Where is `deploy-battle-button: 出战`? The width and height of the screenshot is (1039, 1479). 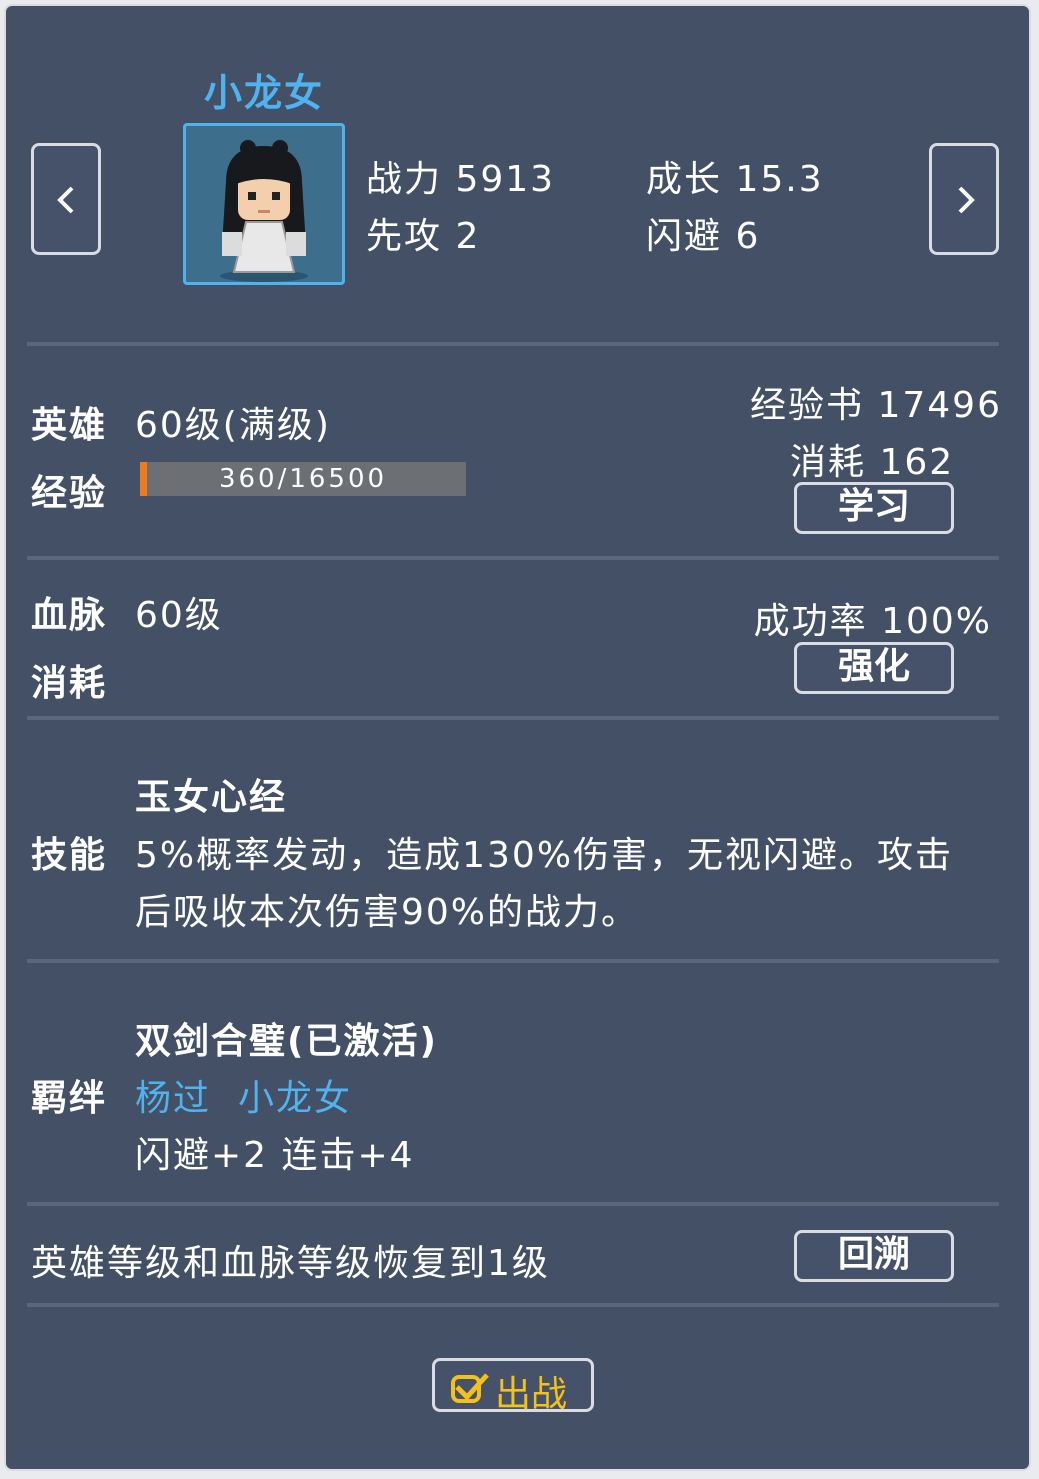 deploy-battle-button: 出战 is located at coordinates (513, 1386).